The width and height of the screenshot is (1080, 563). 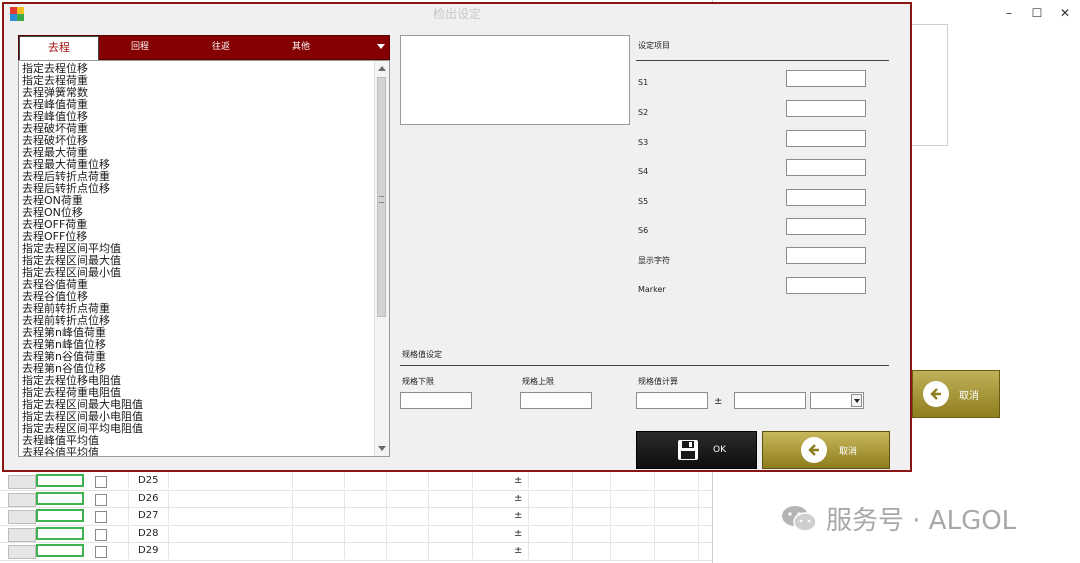 What do you see at coordinates (148, 480) in the screenshot?
I see `row-label: D25` at bounding box center [148, 480].